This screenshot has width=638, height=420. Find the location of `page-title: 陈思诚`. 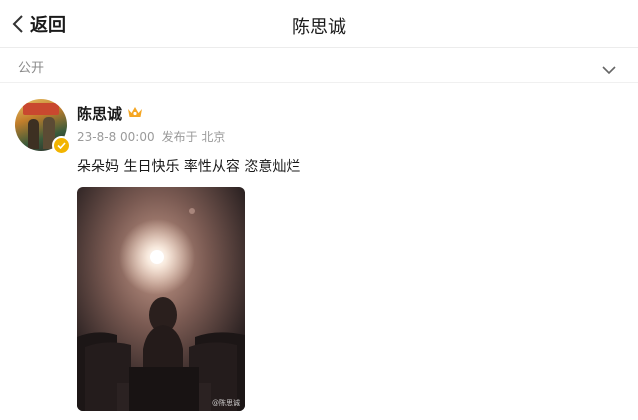

page-title: 陈思诚 is located at coordinates (319, 27).